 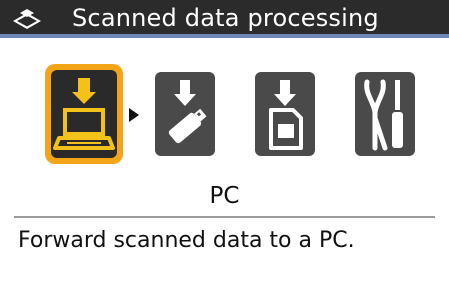 I want to click on pc-laptop-icon, so click(x=84, y=114).